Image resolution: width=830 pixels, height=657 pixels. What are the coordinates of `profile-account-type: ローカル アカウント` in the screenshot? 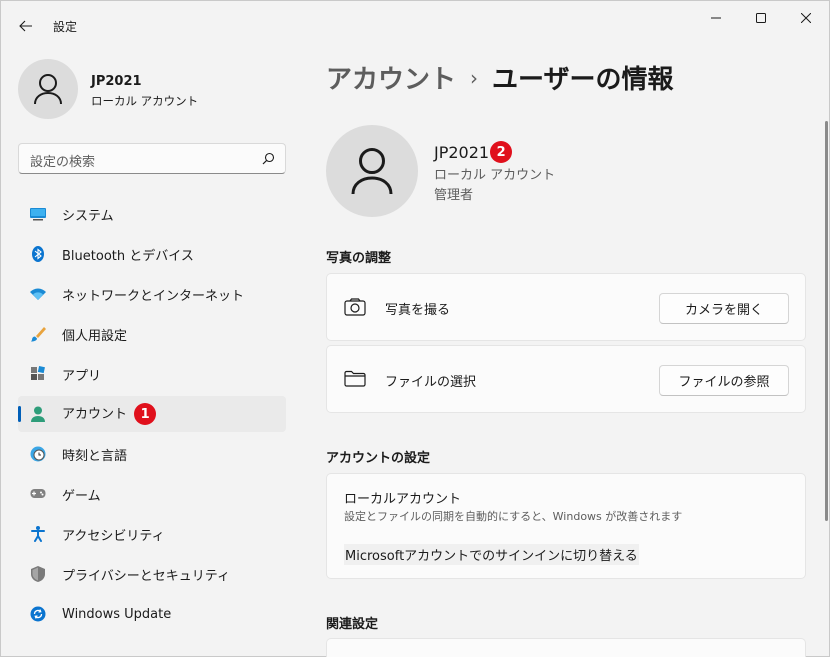 It's located at (145, 101).